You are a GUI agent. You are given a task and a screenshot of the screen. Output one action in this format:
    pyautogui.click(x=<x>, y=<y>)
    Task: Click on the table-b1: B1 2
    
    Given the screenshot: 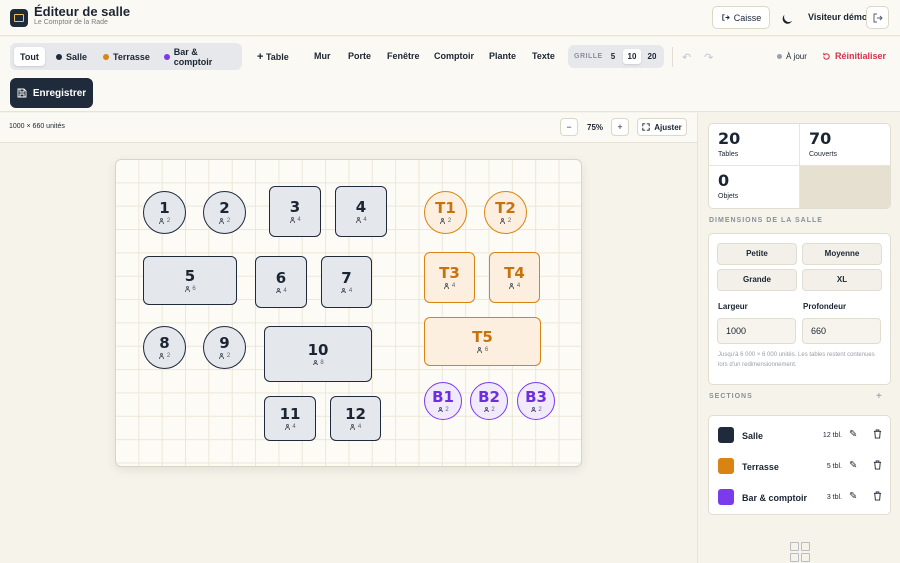 What is the action you would take?
    pyautogui.click(x=443, y=401)
    